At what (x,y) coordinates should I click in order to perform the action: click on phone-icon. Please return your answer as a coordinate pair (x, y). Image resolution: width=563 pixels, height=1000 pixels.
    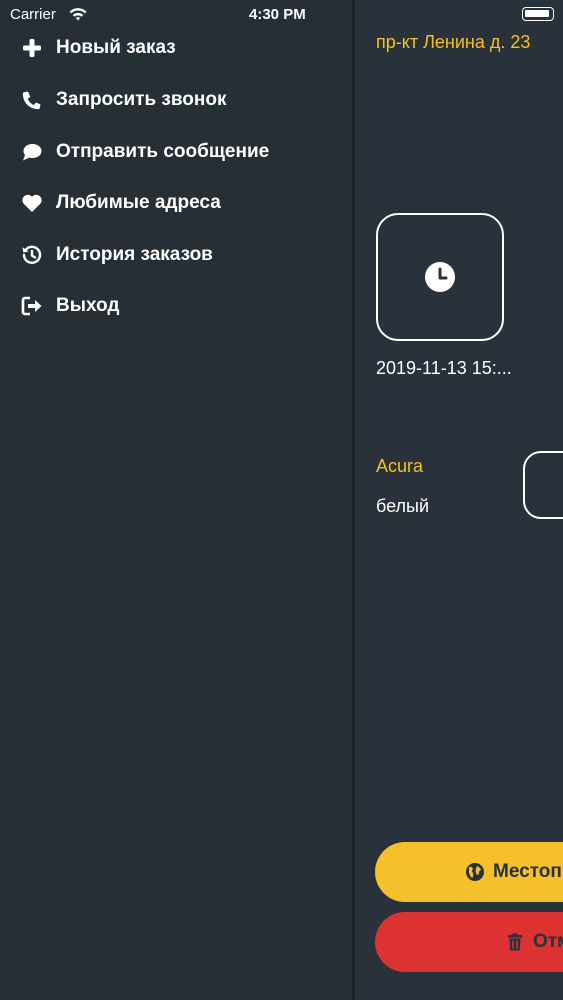
    Looking at the image, I should click on (31, 100).